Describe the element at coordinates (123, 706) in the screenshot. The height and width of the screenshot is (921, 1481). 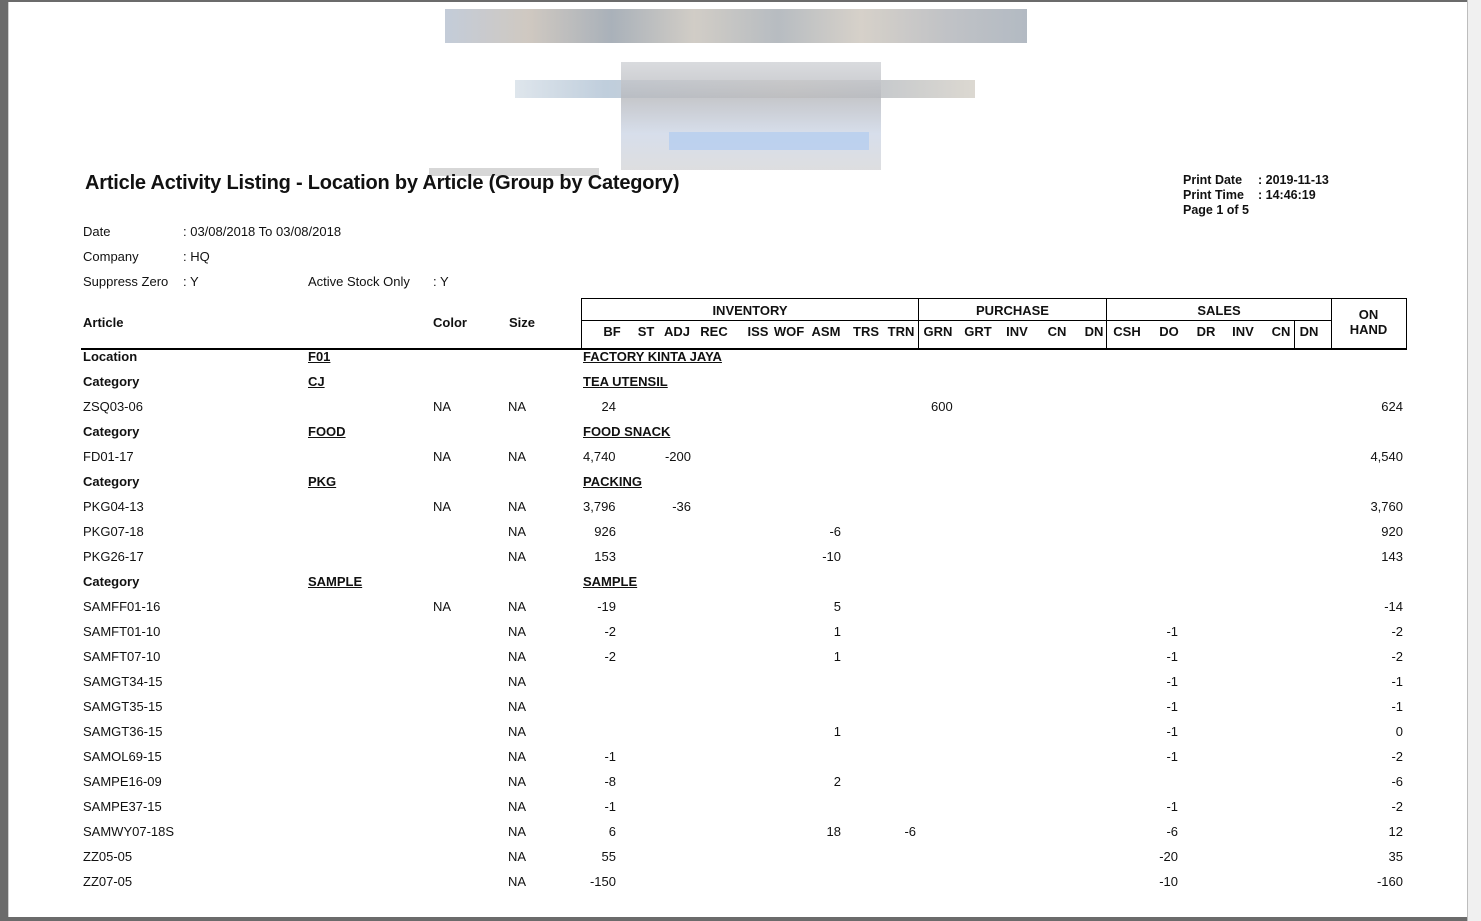
I see `article-code: SAMGT35-15` at that location.